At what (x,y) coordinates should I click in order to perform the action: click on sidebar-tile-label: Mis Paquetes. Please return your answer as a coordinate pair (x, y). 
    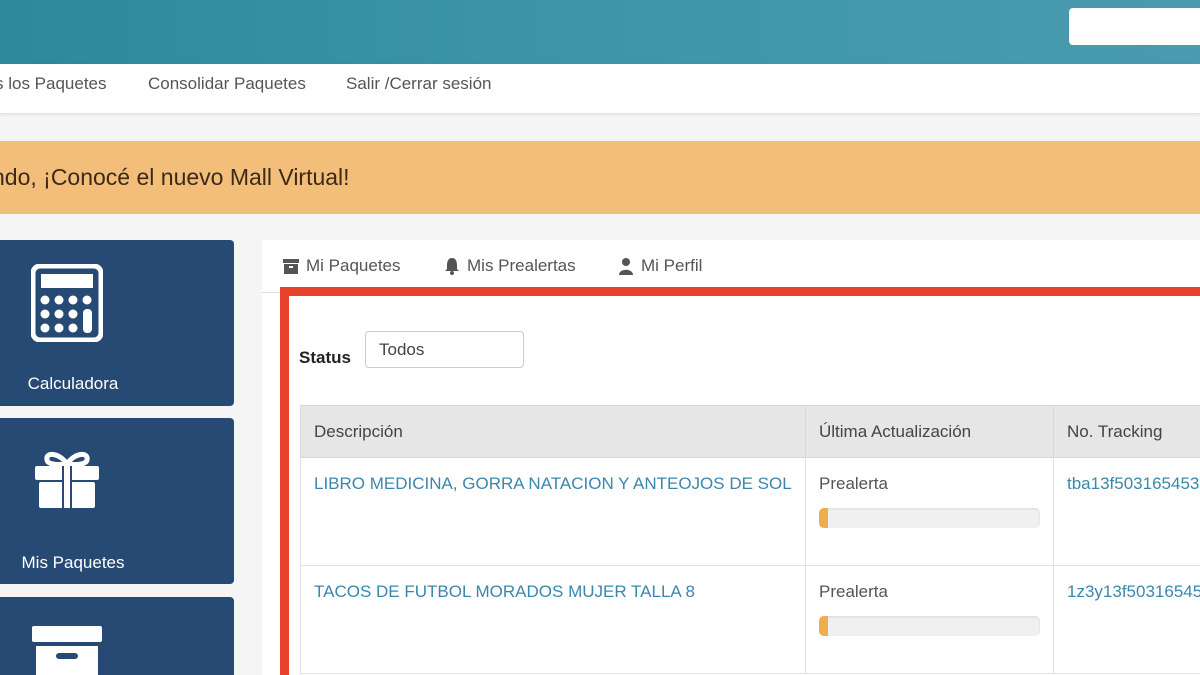
    Looking at the image, I should click on (73, 562).